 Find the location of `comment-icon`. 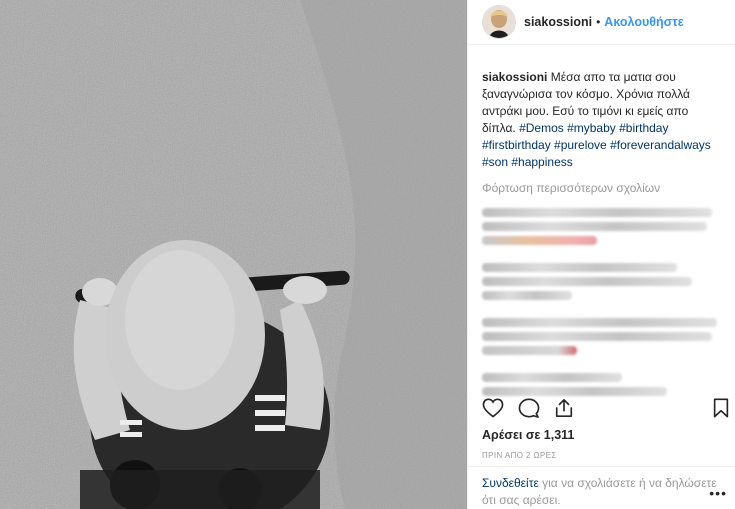

comment-icon is located at coordinates (529, 408).